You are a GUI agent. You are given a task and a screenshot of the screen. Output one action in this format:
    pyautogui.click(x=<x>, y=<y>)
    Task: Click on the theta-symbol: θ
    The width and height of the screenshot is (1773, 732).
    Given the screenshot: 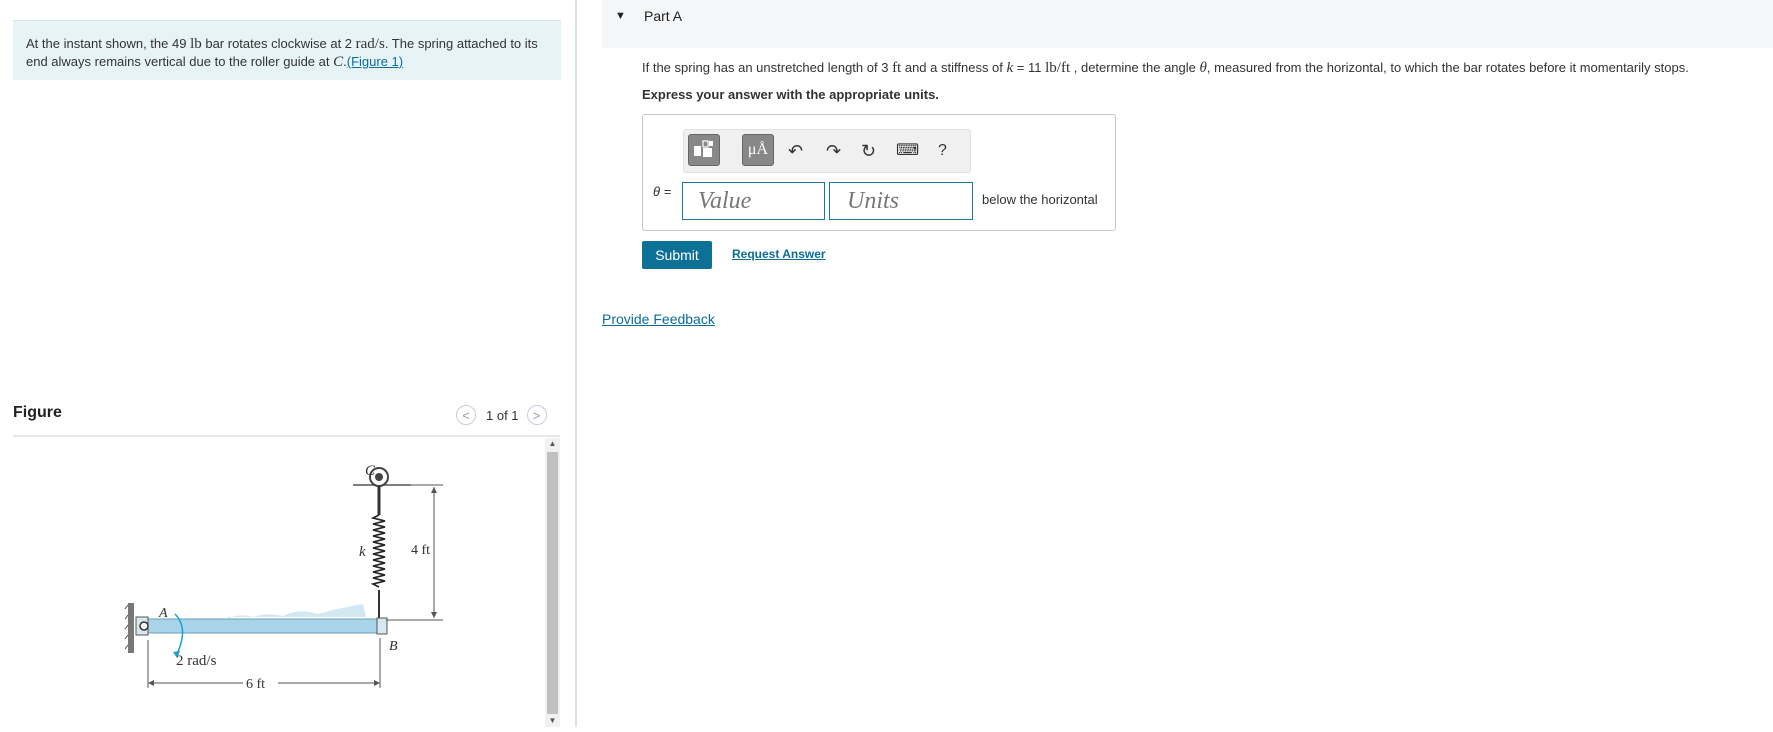 What is the action you would take?
    pyautogui.click(x=1203, y=68)
    